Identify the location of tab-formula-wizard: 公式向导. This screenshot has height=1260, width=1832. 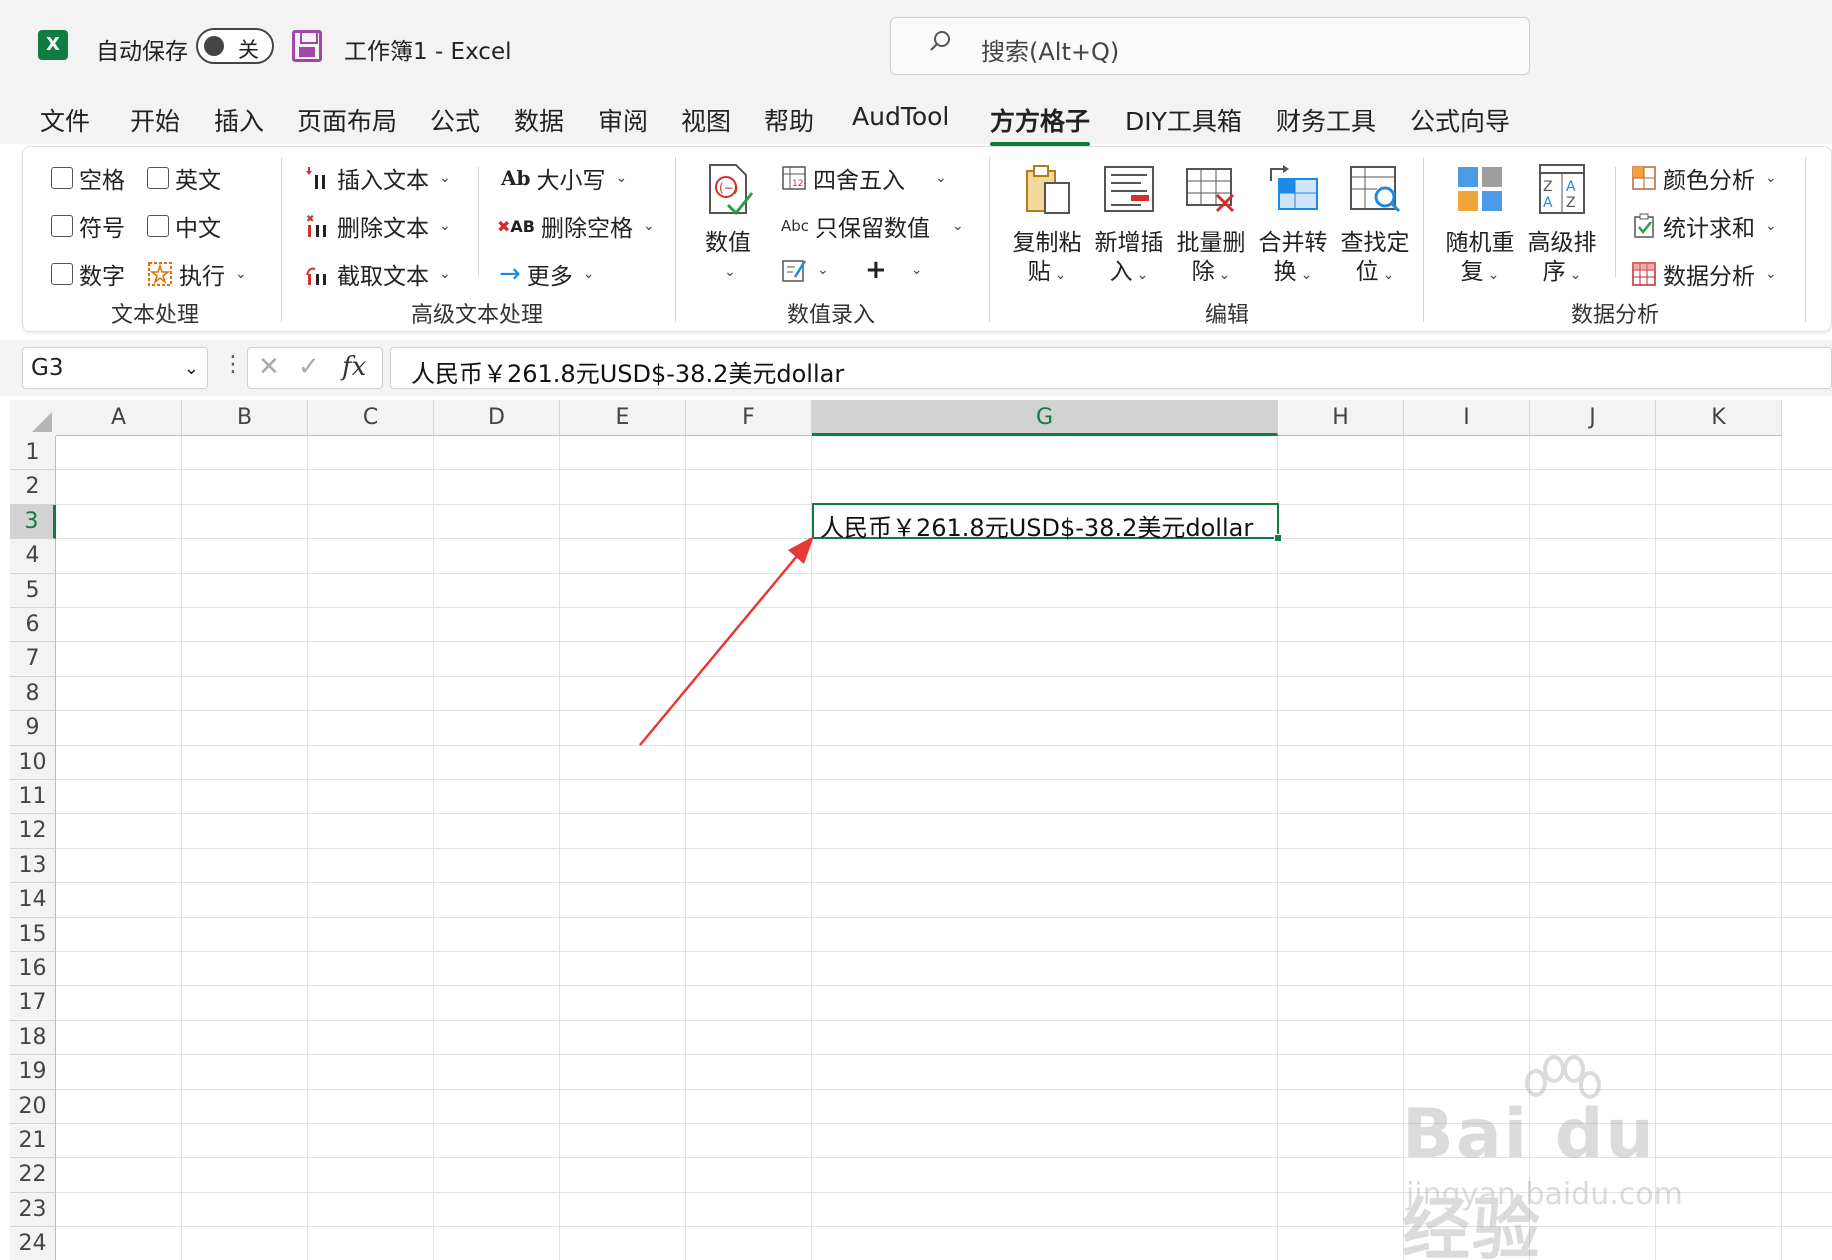
(1460, 120).